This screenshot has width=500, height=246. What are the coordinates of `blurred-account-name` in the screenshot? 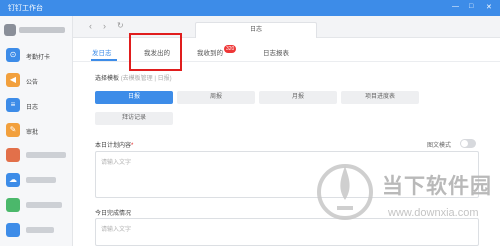 It's located at (42, 30).